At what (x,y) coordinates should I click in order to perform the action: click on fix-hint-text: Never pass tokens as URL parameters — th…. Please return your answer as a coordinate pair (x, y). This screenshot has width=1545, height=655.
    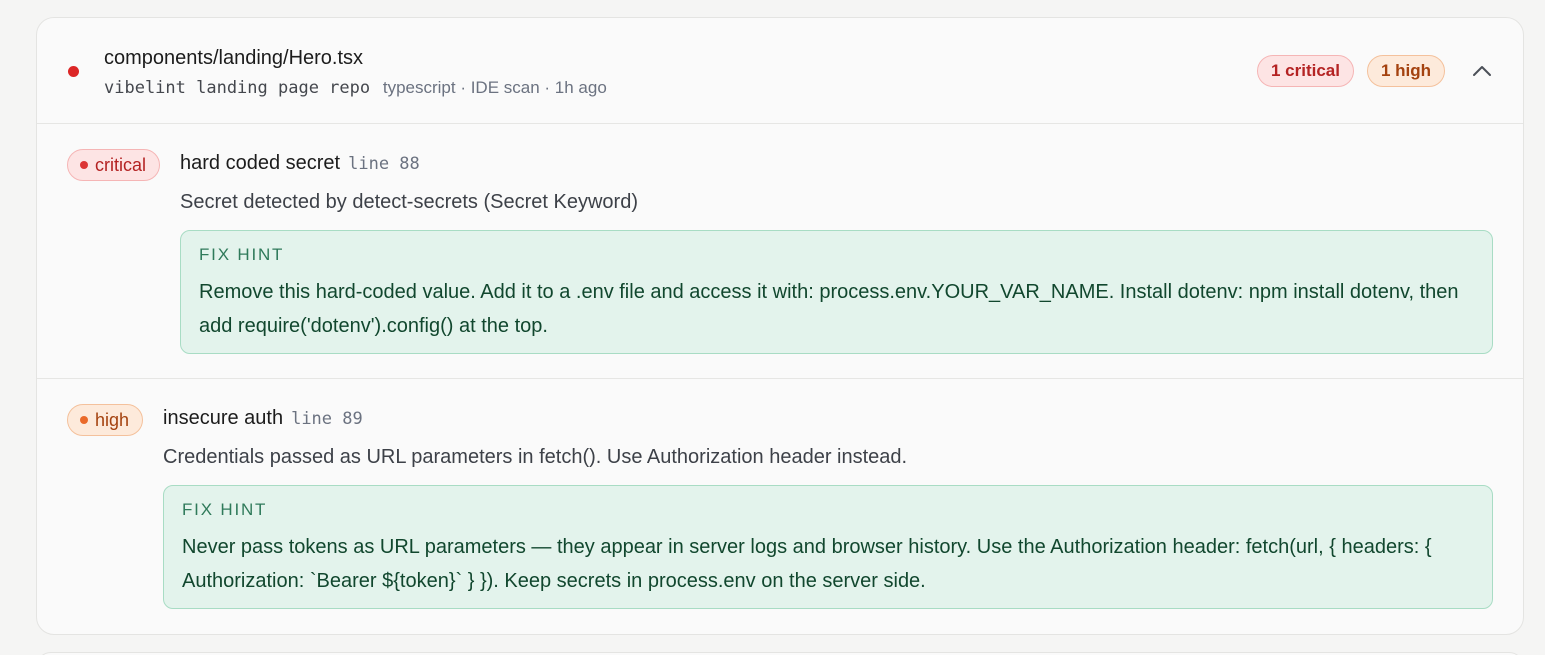
    Looking at the image, I should click on (807, 564).